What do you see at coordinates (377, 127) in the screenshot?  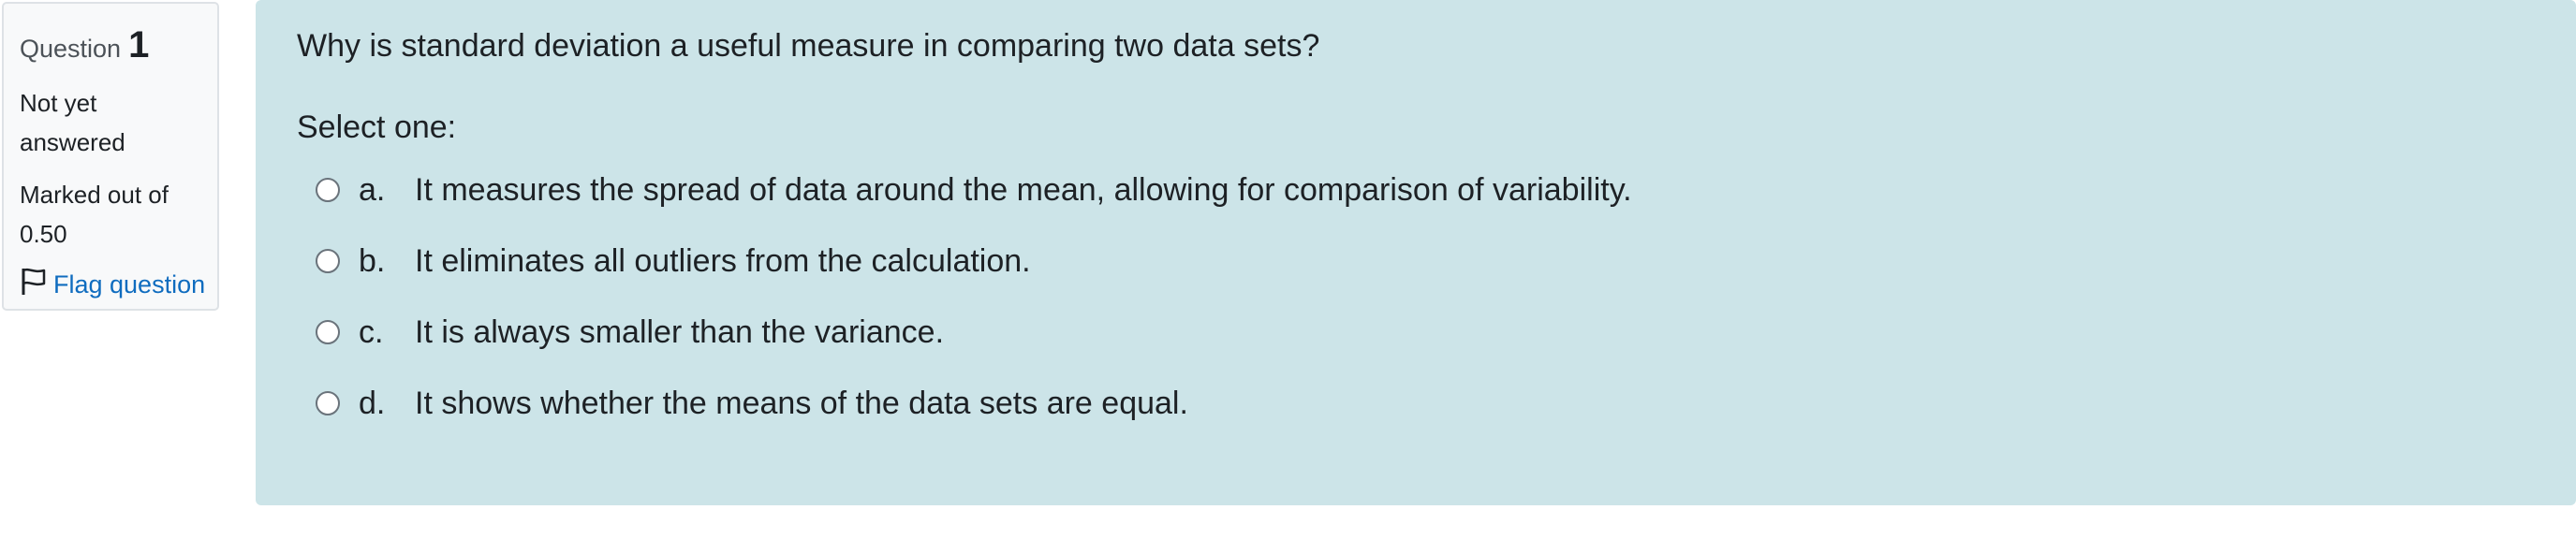 I see `select-one-prompt: Select one:` at bounding box center [377, 127].